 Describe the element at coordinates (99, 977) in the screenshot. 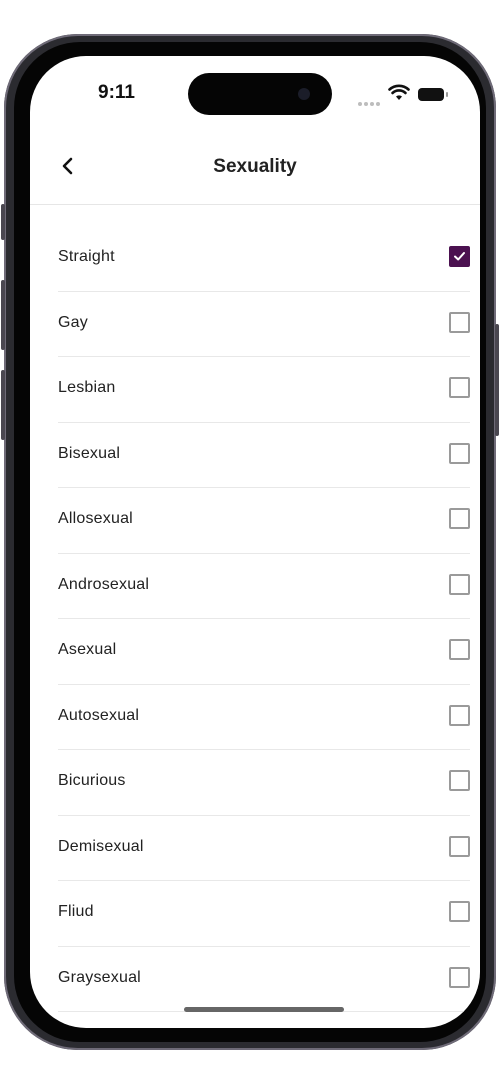

I see `option-label: Graysexual` at that location.